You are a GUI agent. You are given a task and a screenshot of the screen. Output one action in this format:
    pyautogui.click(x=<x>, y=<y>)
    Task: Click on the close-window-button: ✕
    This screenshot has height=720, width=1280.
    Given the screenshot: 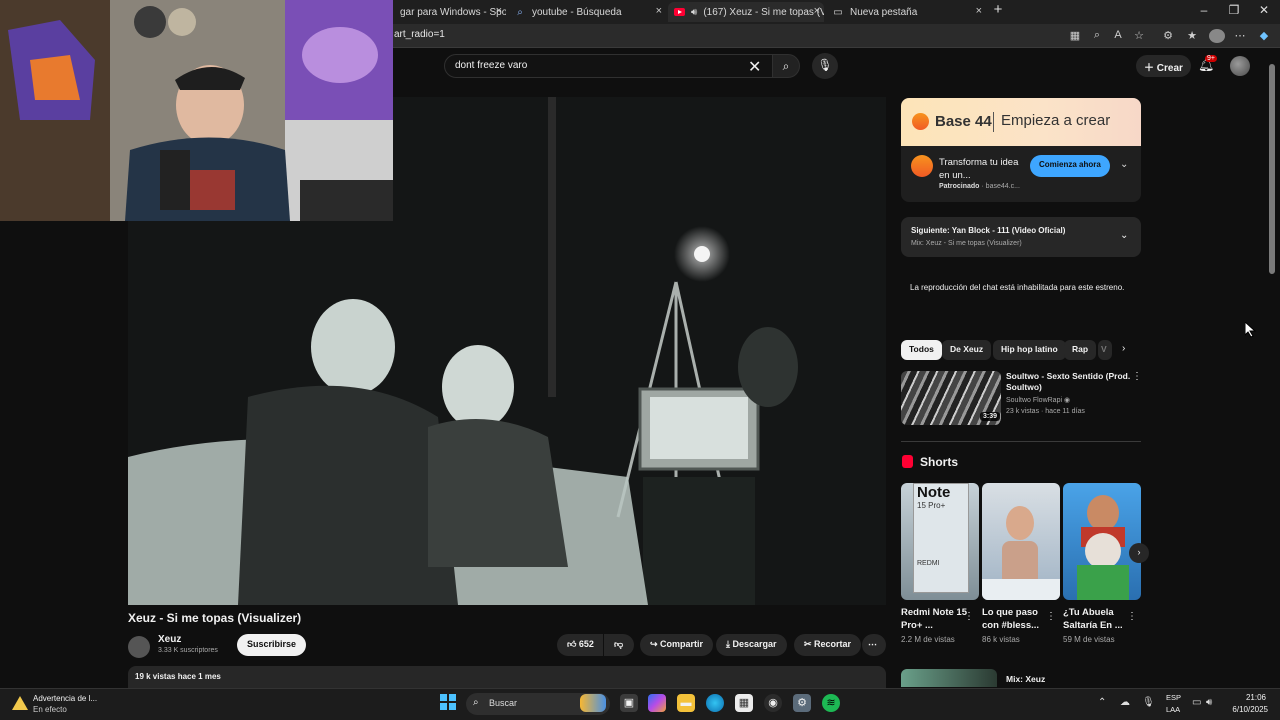 What is the action you would take?
    pyautogui.click(x=1264, y=10)
    